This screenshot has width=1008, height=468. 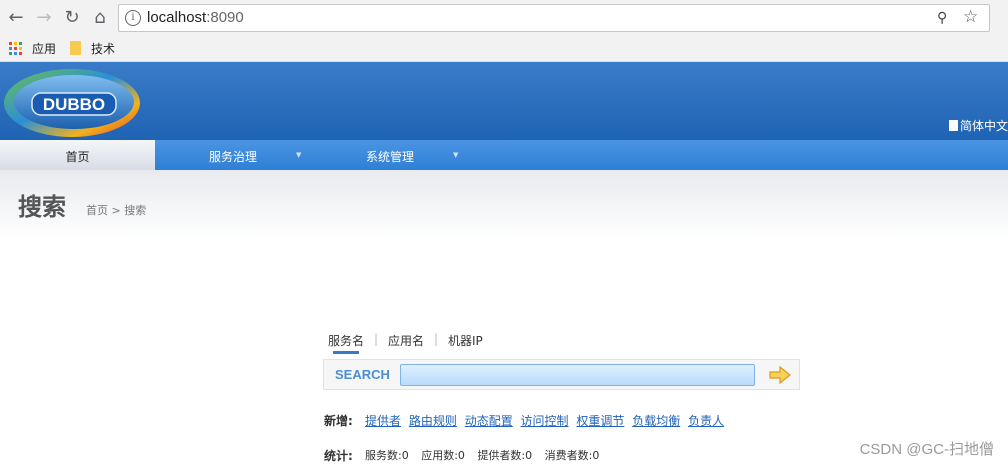 I want to click on reload-icon: ↻, so click(x=72, y=18).